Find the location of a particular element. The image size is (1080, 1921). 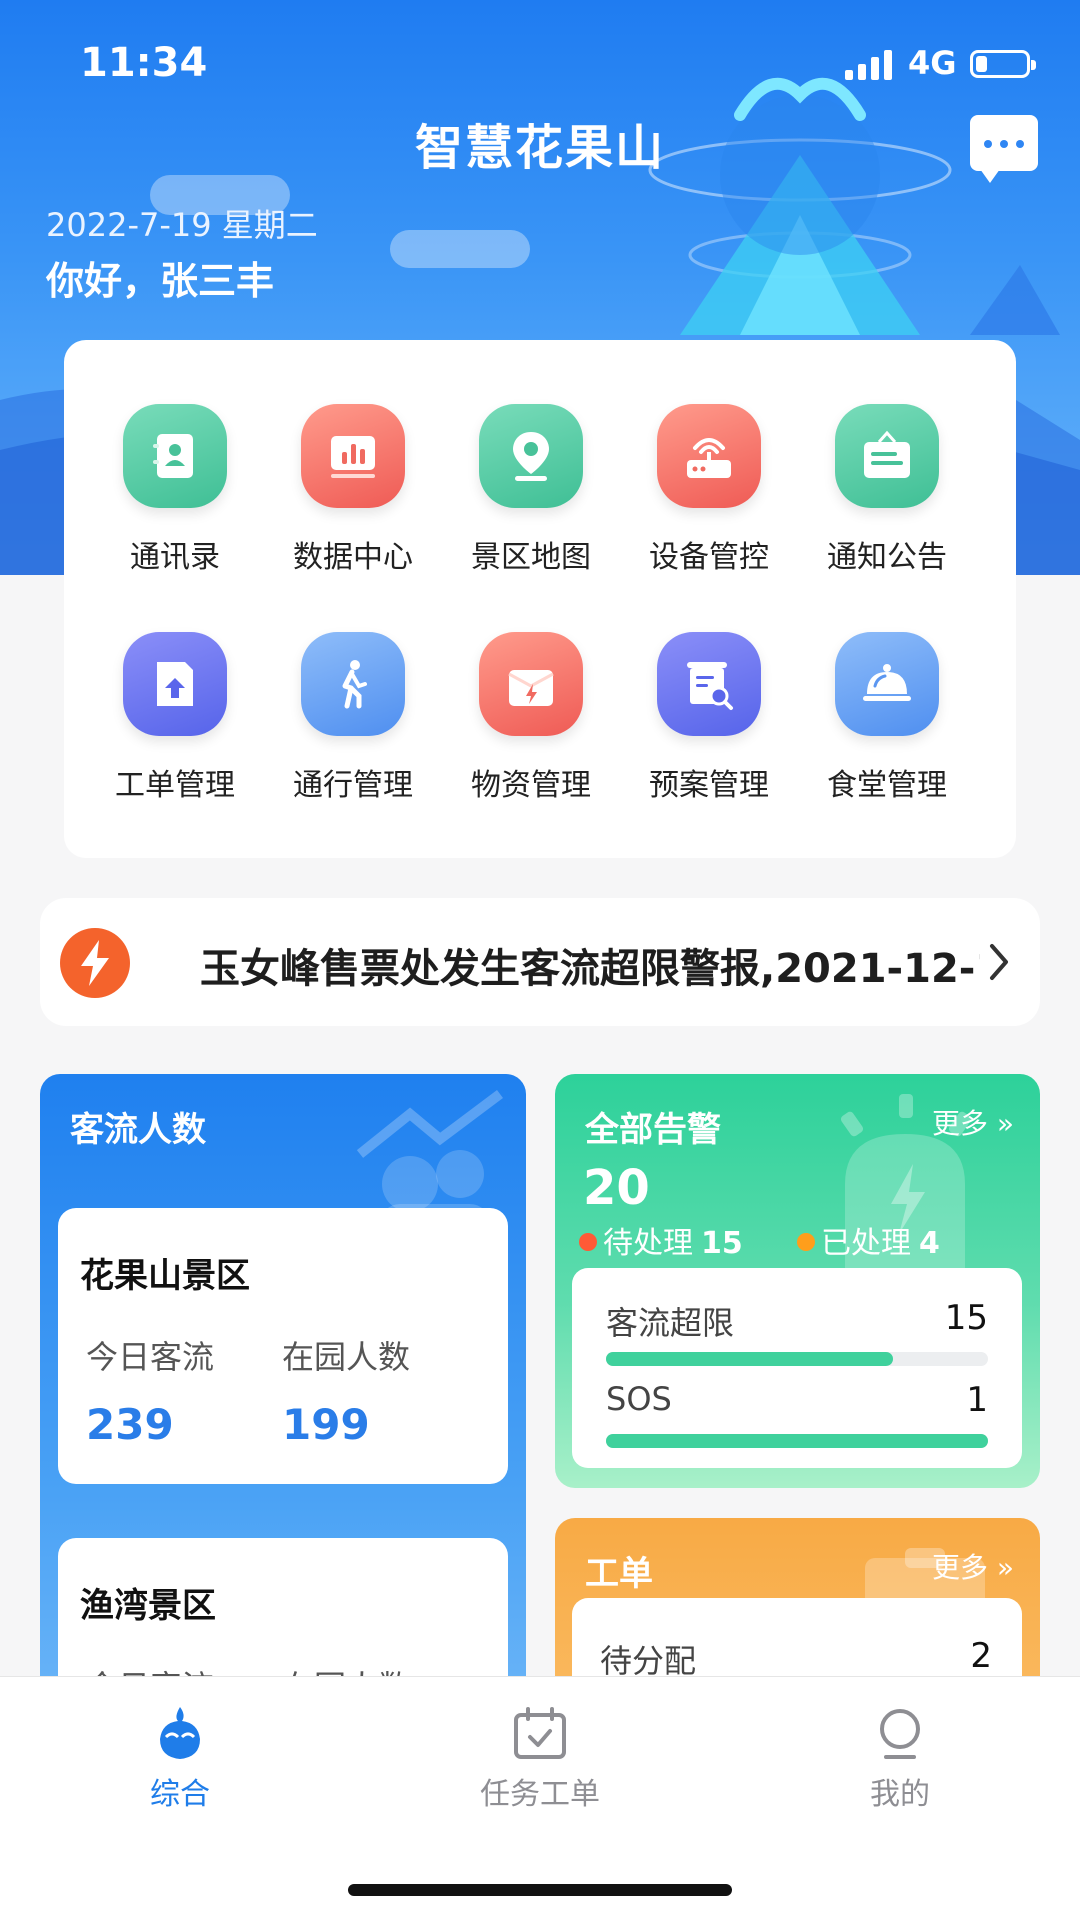

user-icon is located at coordinates (900, 1734).